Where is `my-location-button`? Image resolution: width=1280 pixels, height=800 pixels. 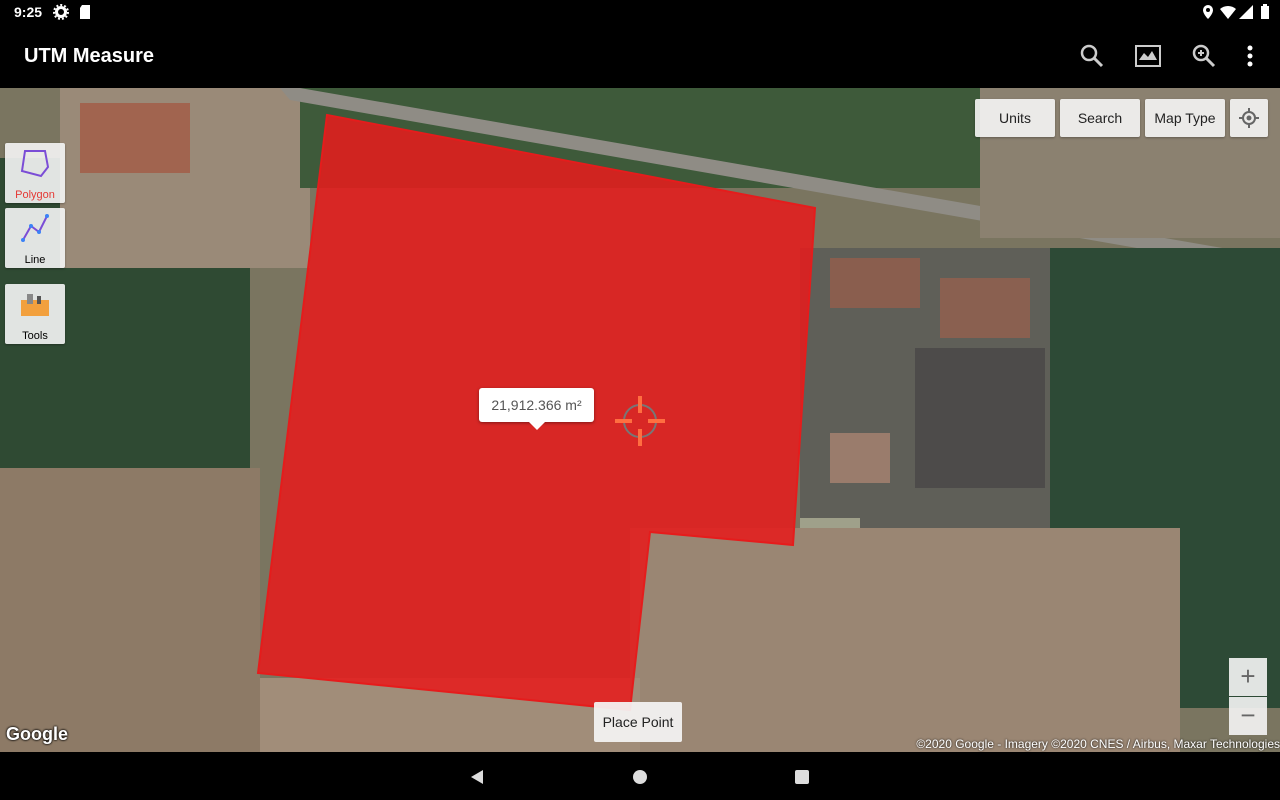 my-location-button is located at coordinates (1249, 118).